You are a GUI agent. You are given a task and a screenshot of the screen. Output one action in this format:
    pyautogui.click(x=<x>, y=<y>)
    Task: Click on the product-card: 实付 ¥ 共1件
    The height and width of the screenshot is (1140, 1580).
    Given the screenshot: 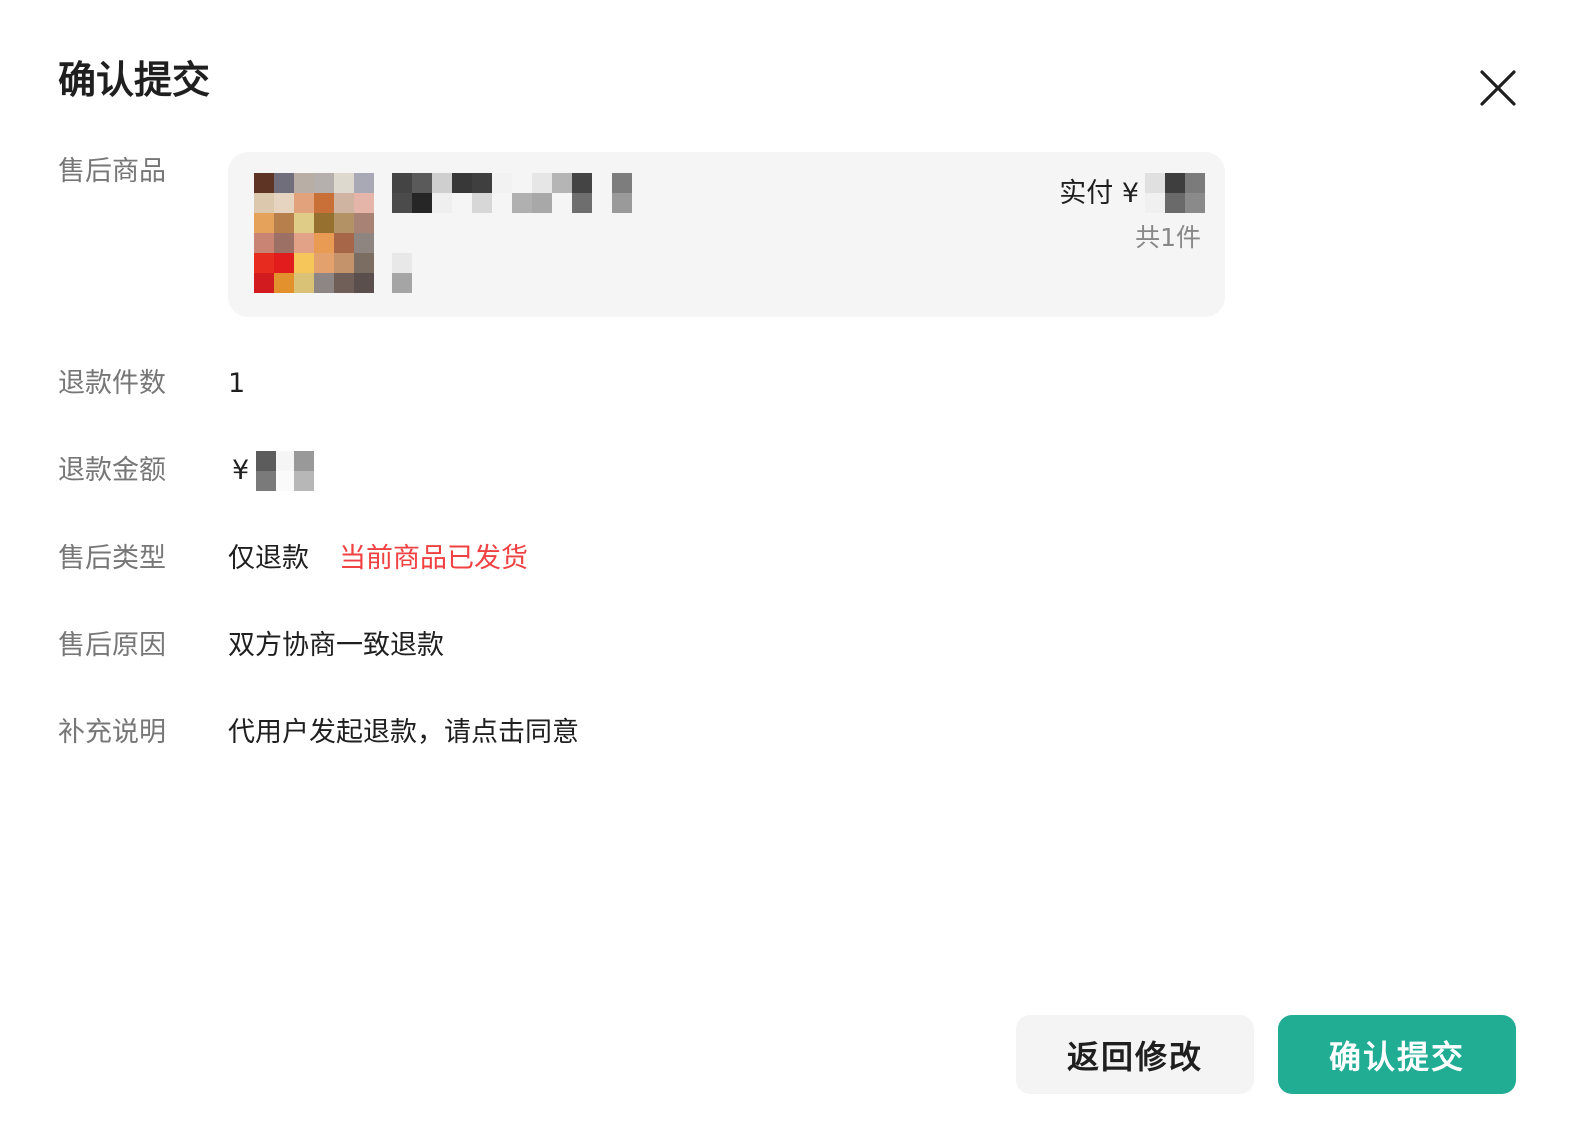 What is the action you would take?
    pyautogui.click(x=726, y=234)
    